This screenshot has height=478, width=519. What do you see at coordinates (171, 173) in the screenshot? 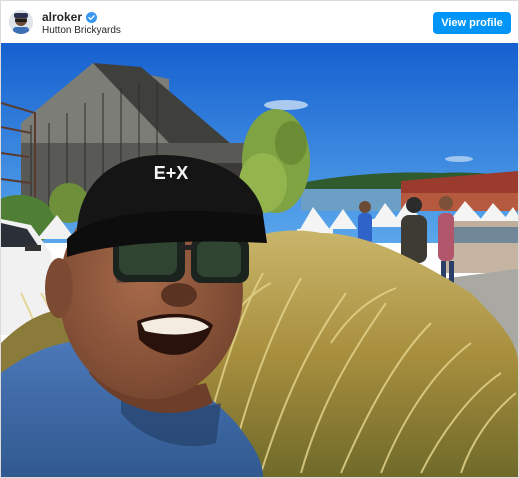
I see `cap-logo: E+X` at bounding box center [171, 173].